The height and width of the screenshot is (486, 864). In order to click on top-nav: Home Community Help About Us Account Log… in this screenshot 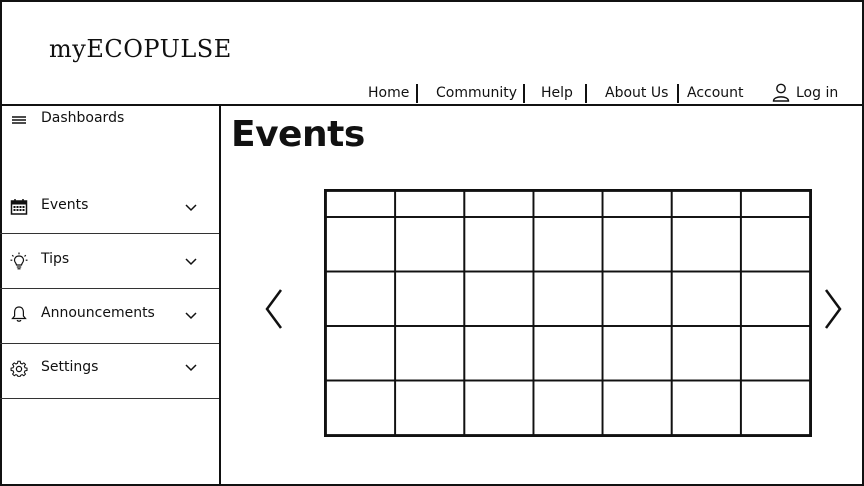, I will do `click(432, 94)`.